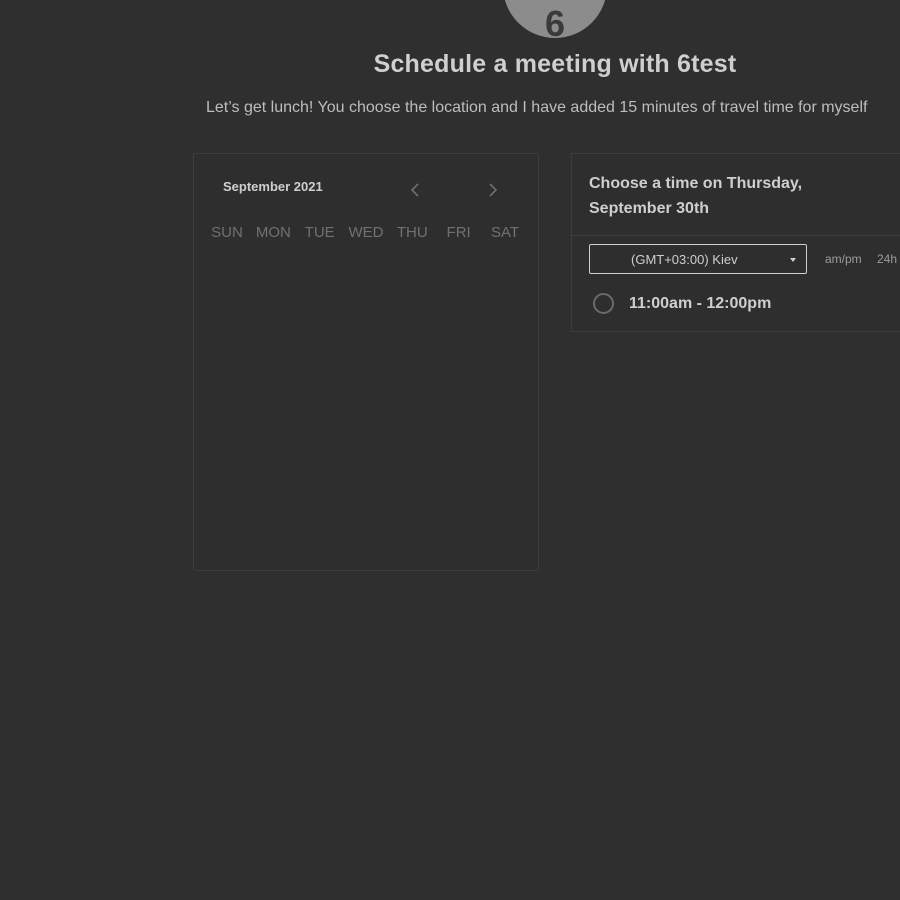  Describe the element at coordinates (273, 186) in the screenshot. I see `month-label: September 2021` at that location.